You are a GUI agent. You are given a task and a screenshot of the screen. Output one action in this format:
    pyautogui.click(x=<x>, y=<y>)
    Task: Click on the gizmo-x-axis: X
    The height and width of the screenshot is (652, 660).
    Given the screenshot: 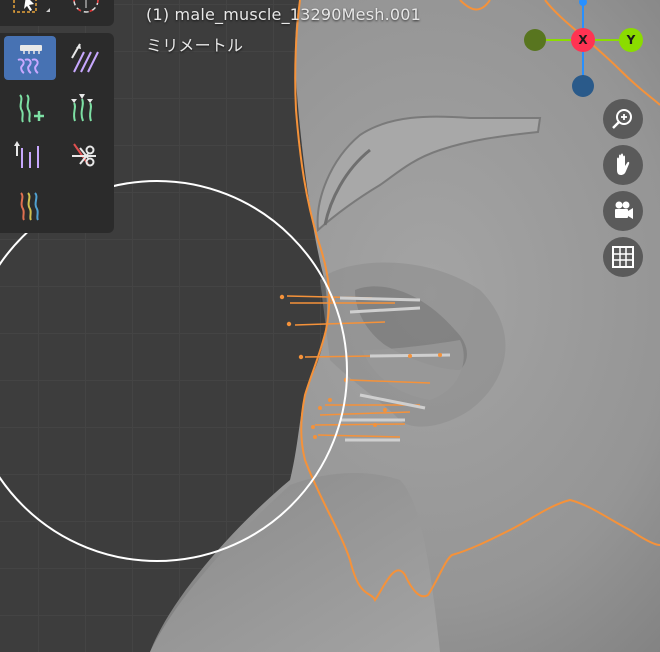 What is the action you would take?
    pyautogui.click(x=583, y=40)
    